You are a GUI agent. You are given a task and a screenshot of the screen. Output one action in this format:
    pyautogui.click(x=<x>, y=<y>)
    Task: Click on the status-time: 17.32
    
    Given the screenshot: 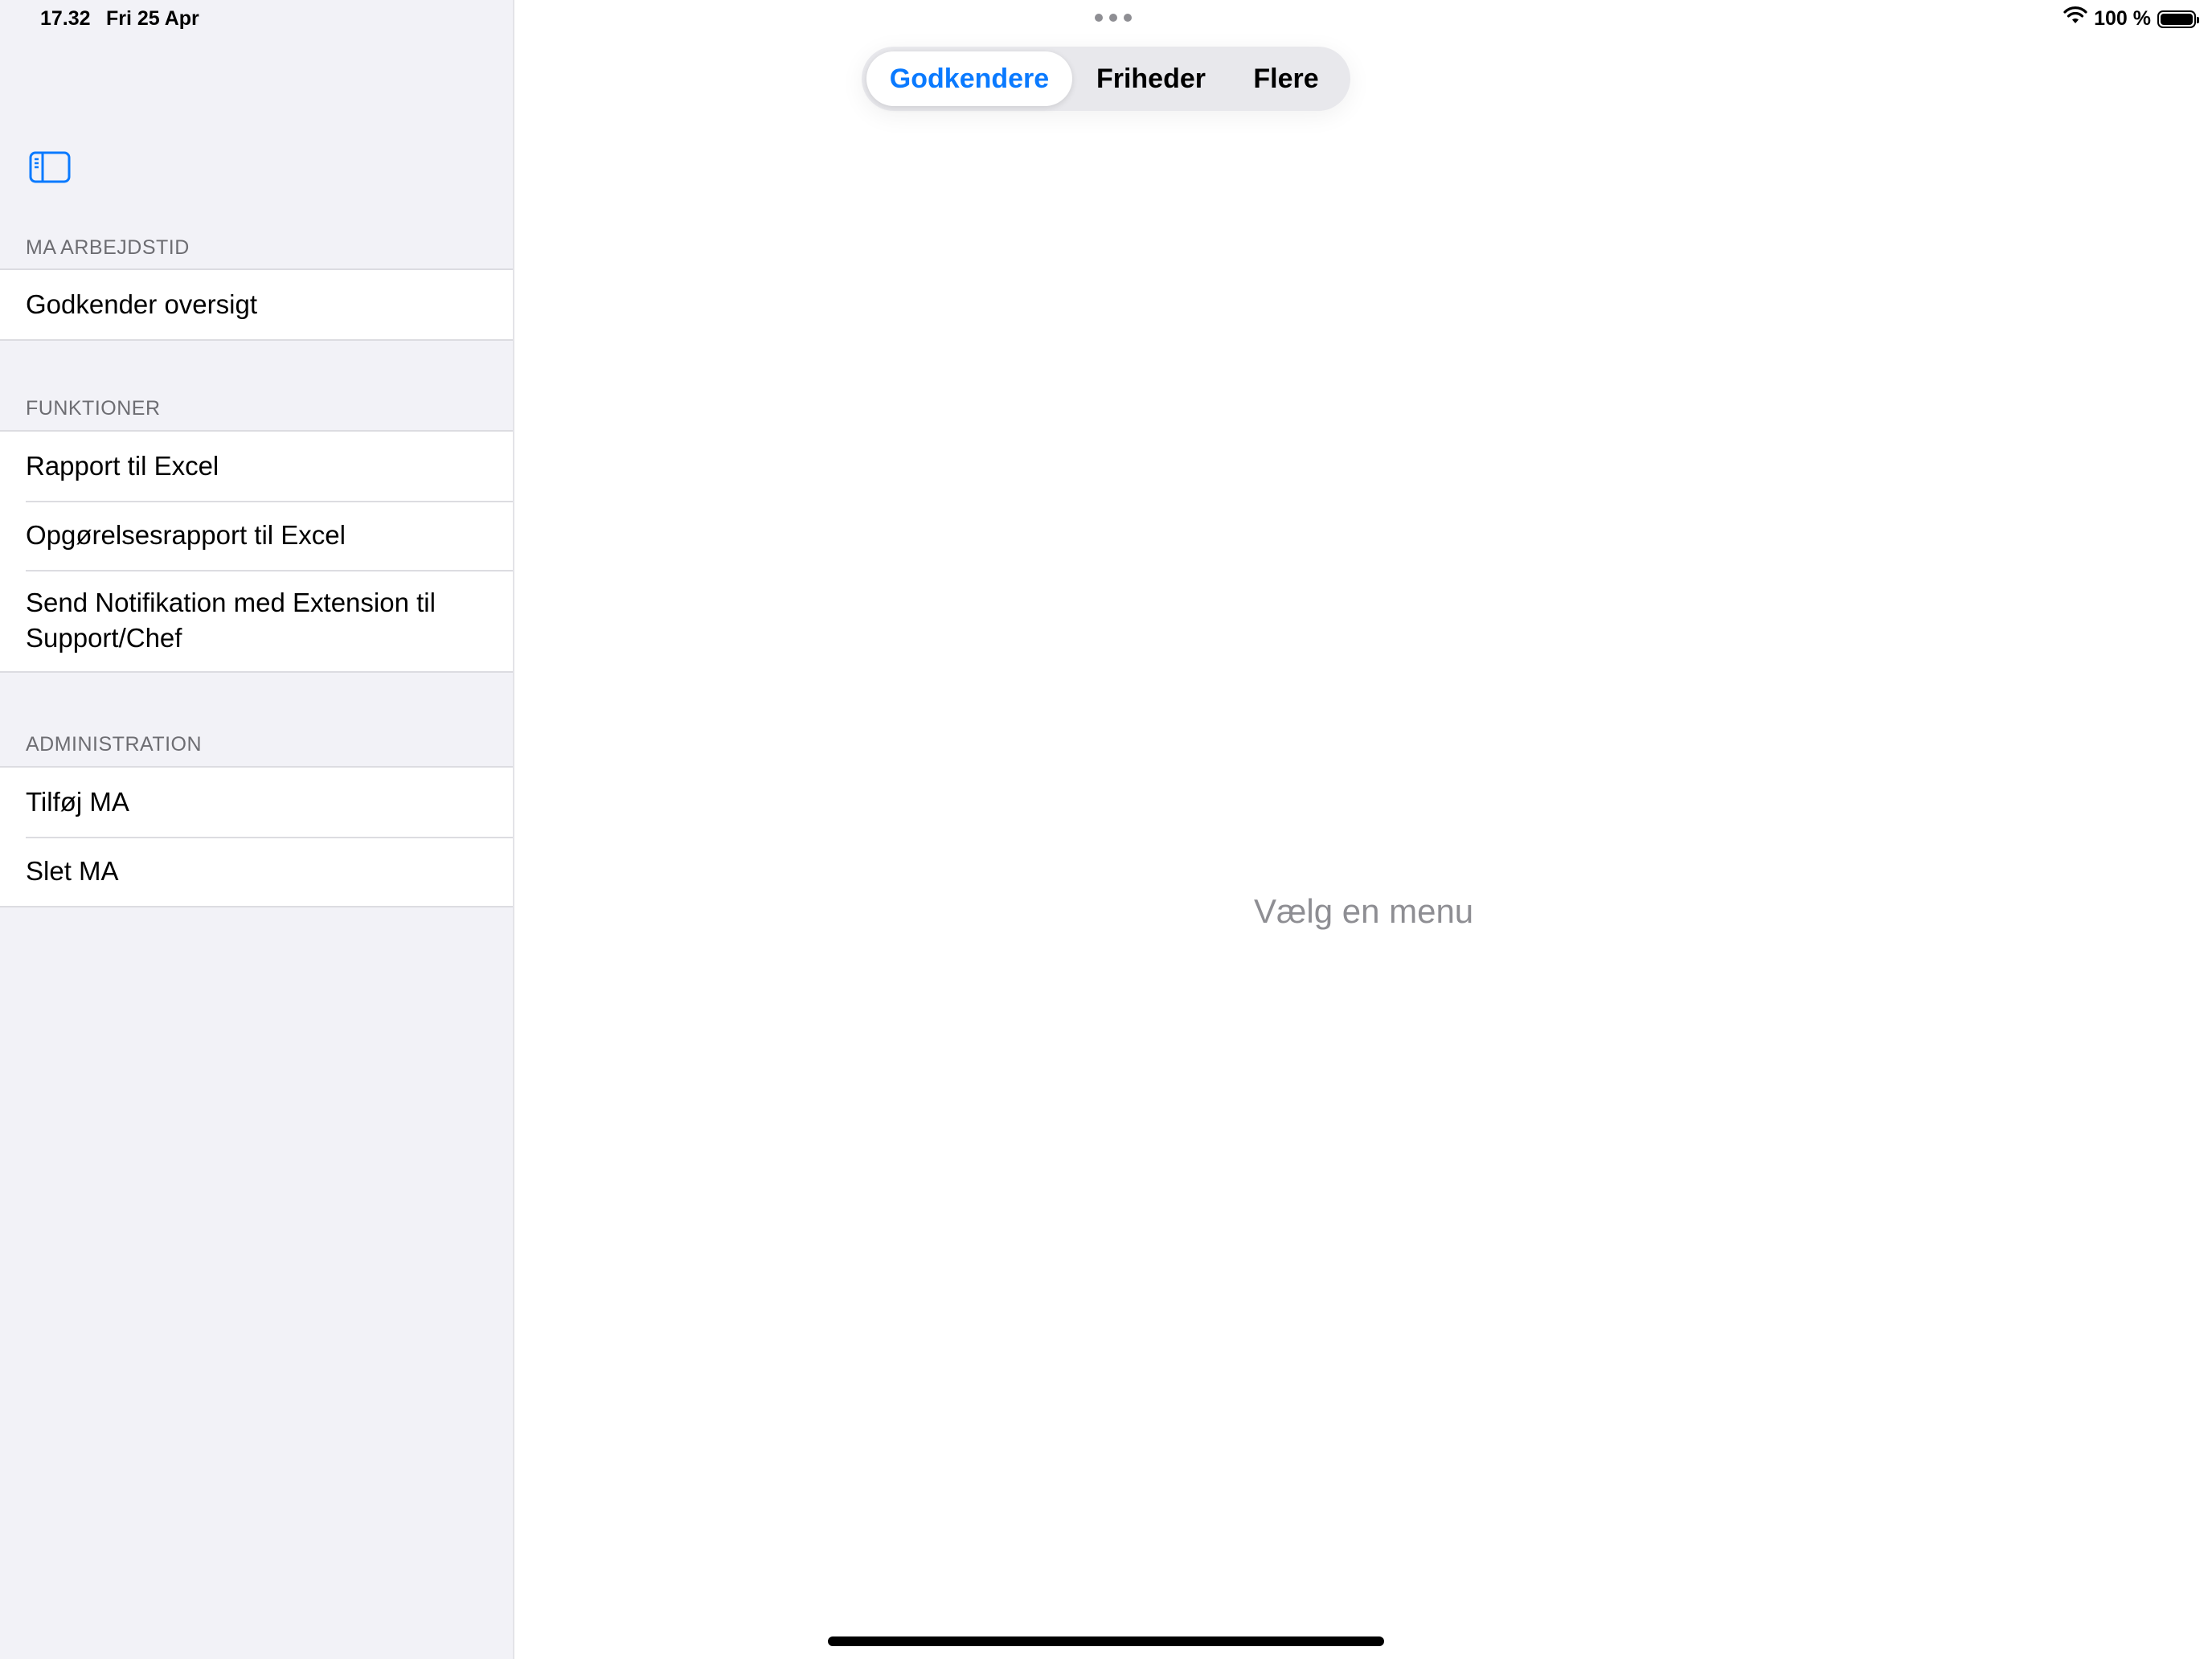 What is the action you would take?
    pyautogui.click(x=65, y=18)
    